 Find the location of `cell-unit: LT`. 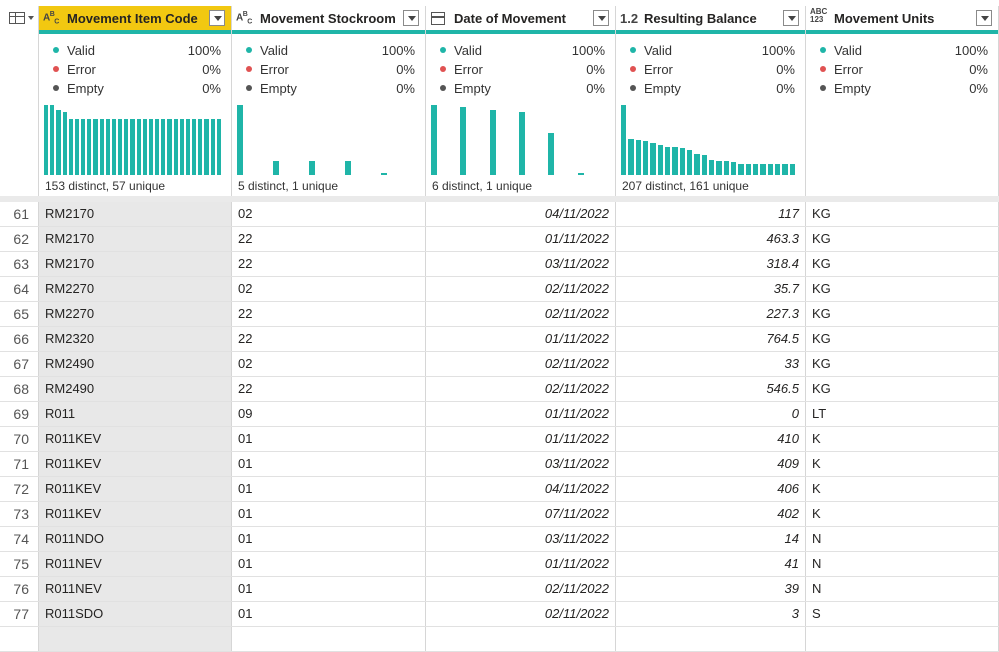

cell-unit: LT is located at coordinates (902, 414).